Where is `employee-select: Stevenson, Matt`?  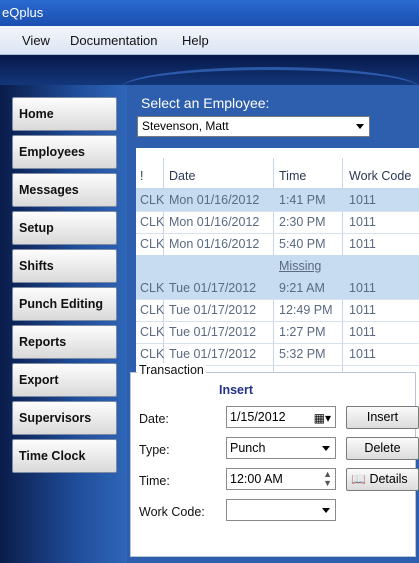 employee-select: Stevenson, Matt is located at coordinates (253, 126).